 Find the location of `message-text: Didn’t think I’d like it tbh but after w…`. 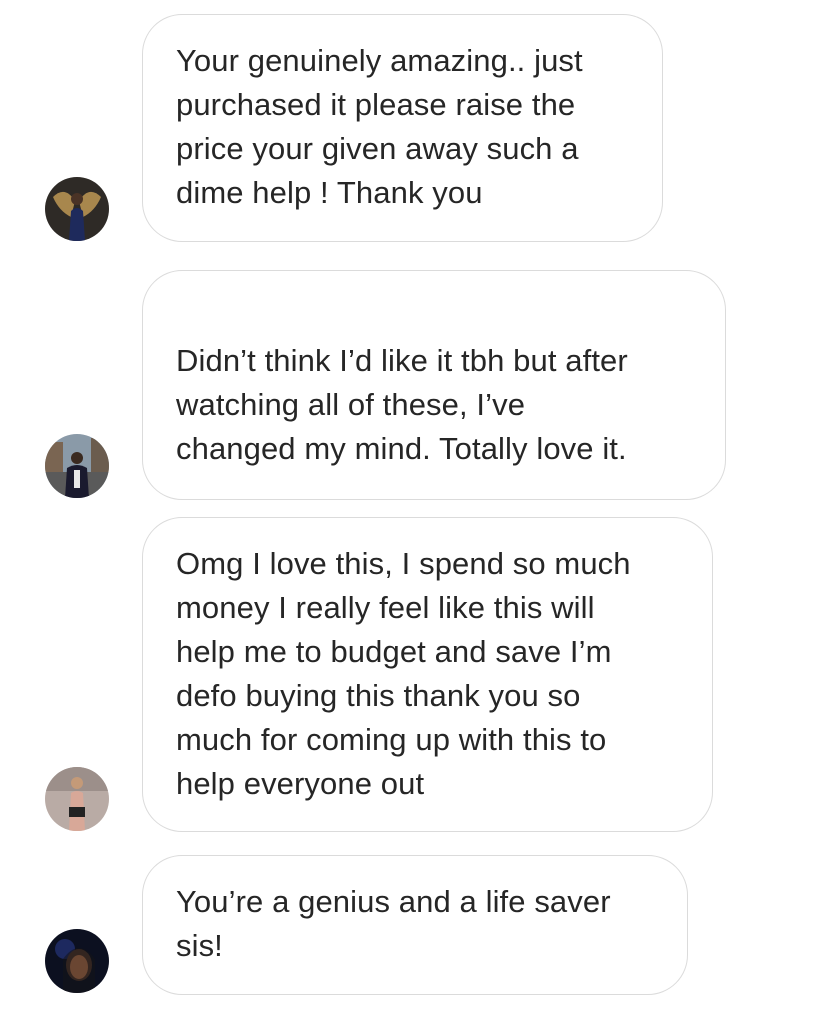

message-text: Didn’t think I’d like it tbh but after w… is located at coordinates (402, 404).